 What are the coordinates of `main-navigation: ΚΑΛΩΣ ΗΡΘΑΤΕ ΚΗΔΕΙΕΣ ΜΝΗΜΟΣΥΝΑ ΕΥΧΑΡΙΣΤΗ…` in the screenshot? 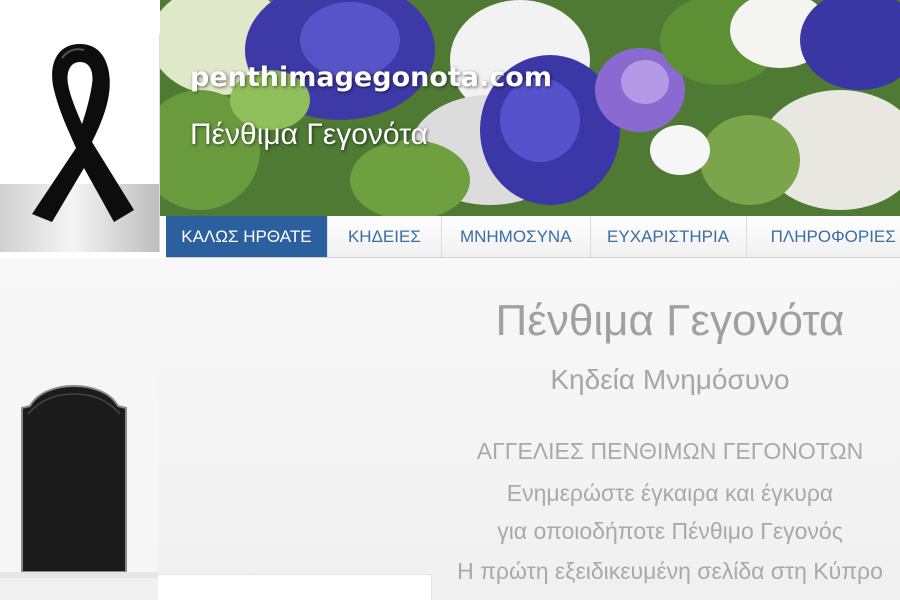 It's located at (533, 237).